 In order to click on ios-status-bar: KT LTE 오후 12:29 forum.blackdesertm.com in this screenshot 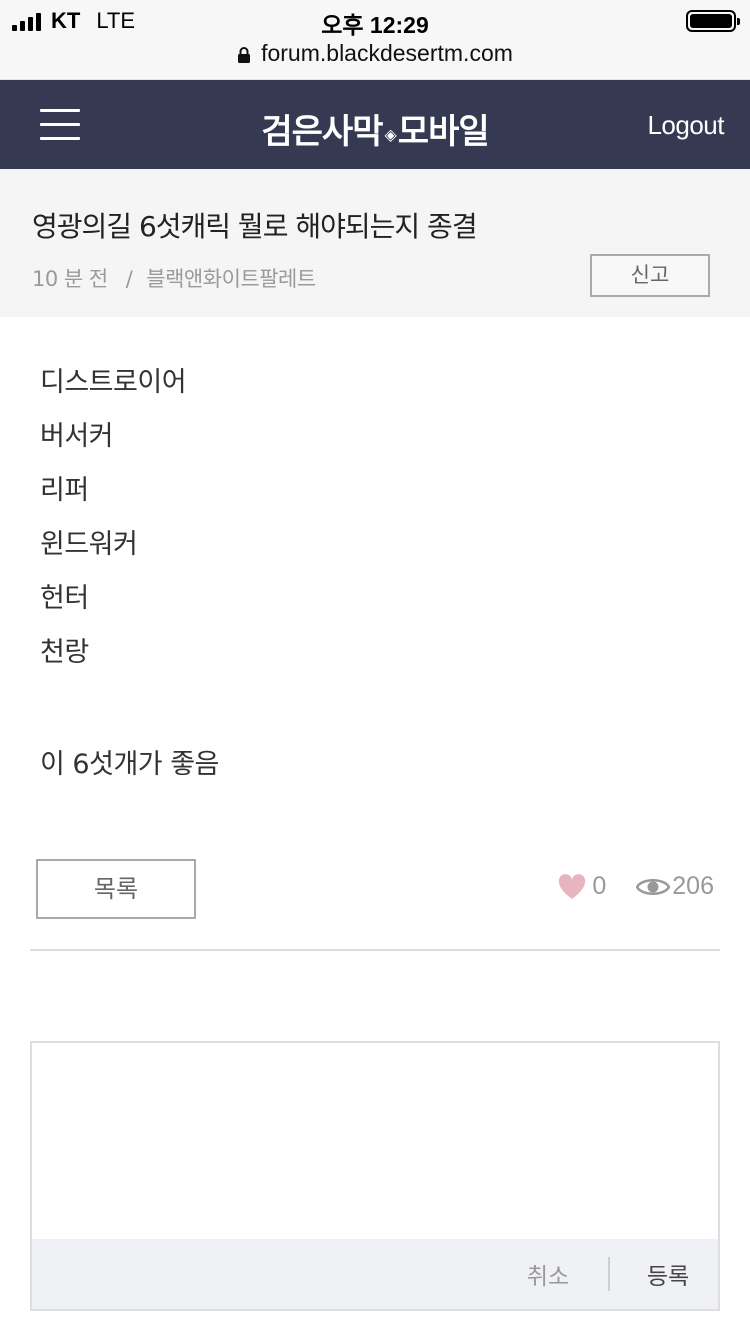, I will do `click(375, 40)`.